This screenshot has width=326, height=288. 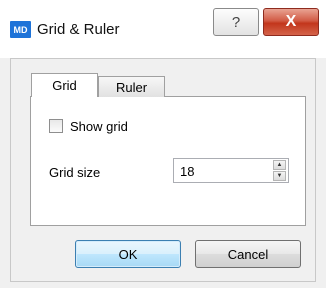 I want to click on tab-ruler: Ruler, so click(x=131, y=86).